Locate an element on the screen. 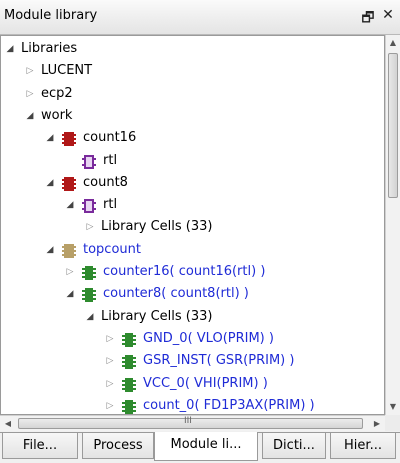  scroll-up-arrow-icon: ▲ is located at coordinates (393, 43).